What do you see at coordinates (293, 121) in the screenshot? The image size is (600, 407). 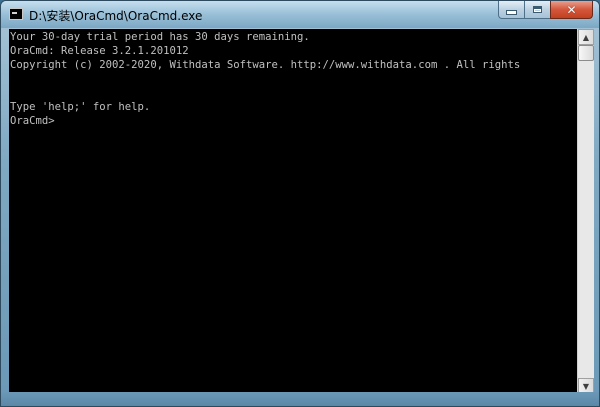 I see `console-prompt: OraCmd>` at bounding box center [293, 121].